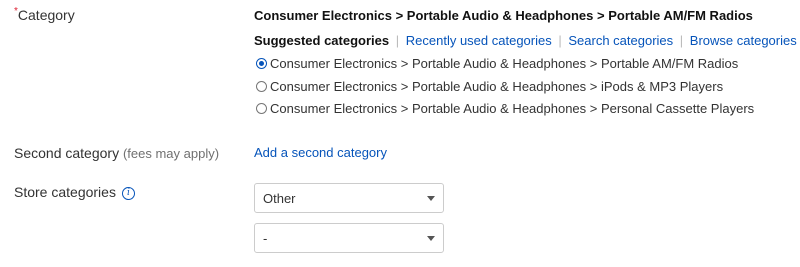 The image size is (800, 267). I want to click on tab-browse-categories: Browse categories, so click(743, 40).